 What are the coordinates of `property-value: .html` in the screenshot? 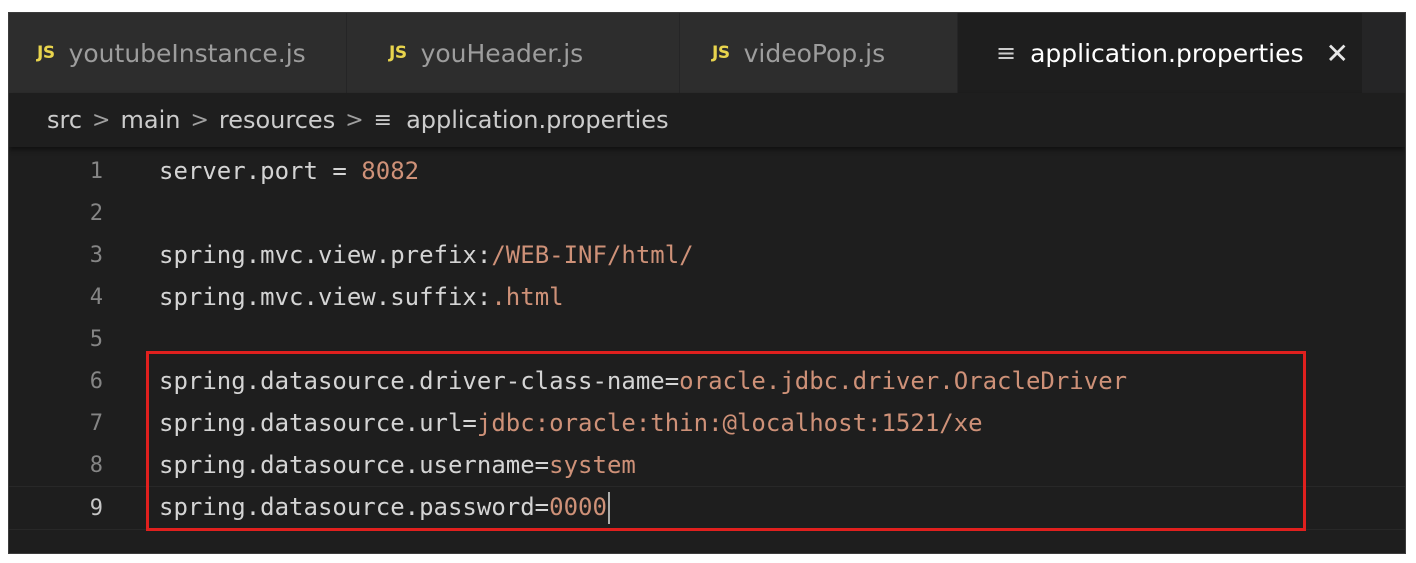 It's located at (527, 297).